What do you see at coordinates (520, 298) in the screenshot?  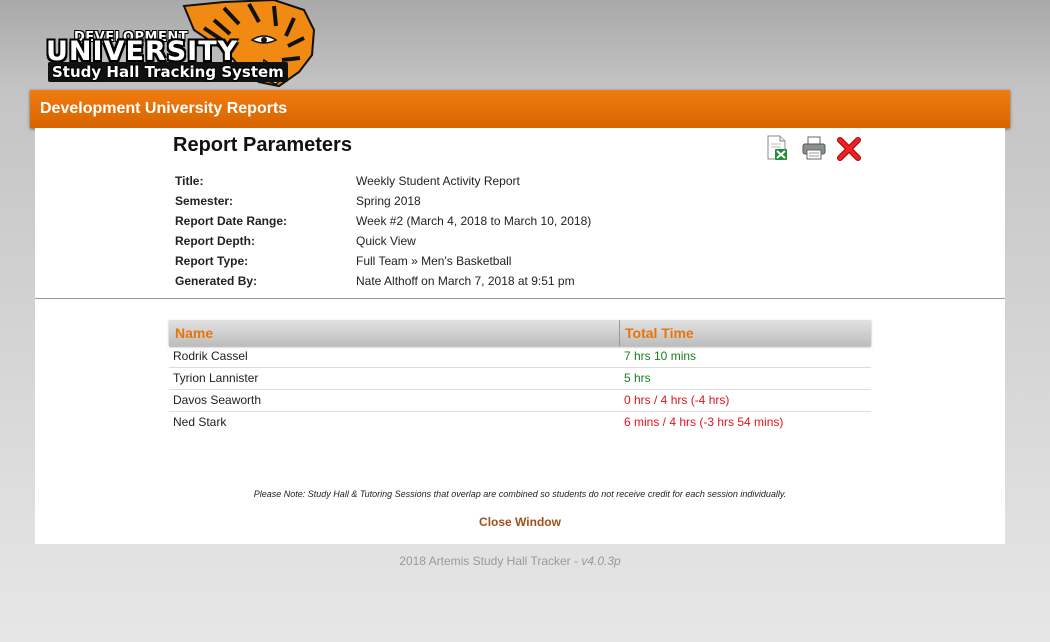 I see `section-divider` at bounding box center [520, 298].